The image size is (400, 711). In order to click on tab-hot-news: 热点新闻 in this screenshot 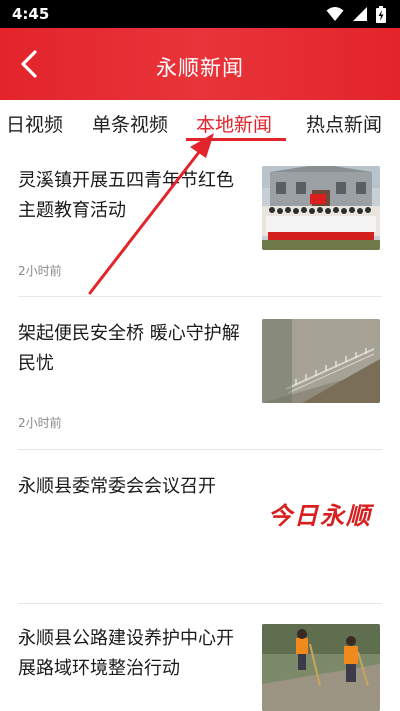, I will do `click(344, 123)`.